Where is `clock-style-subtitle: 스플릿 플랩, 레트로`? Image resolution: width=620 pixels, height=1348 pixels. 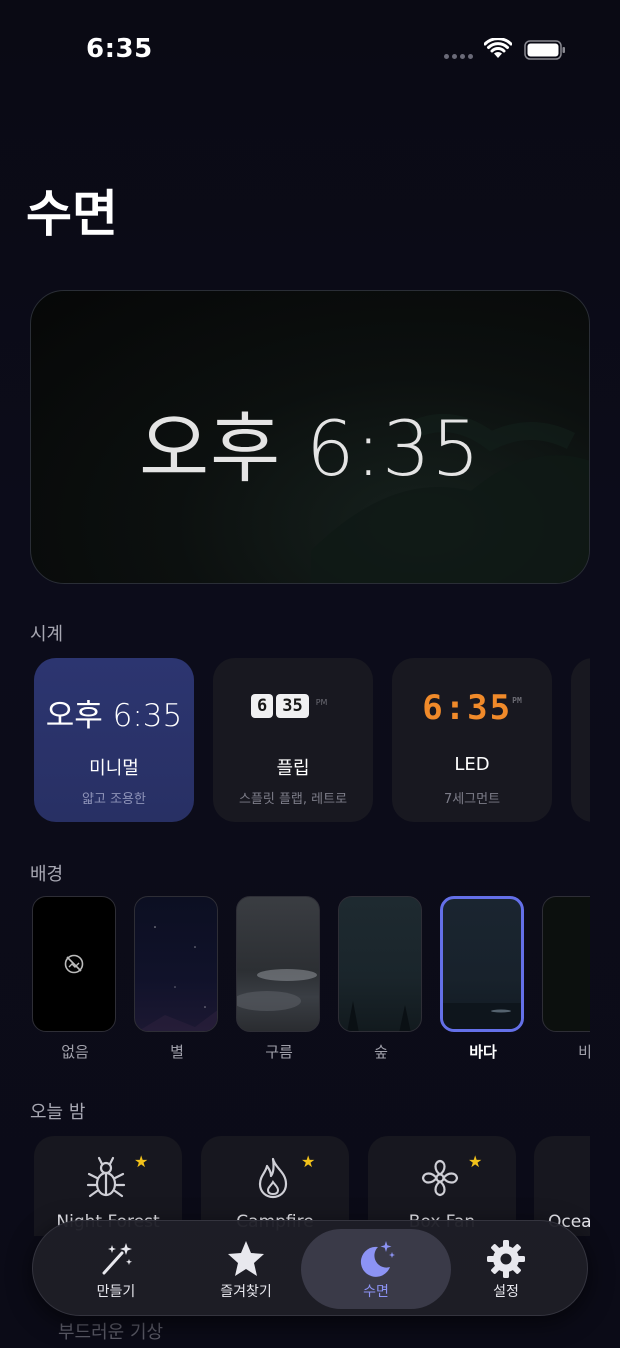 clock-style-subtitle: 스플릿 플랩, 레트로 is located at coordinates (293, 799).